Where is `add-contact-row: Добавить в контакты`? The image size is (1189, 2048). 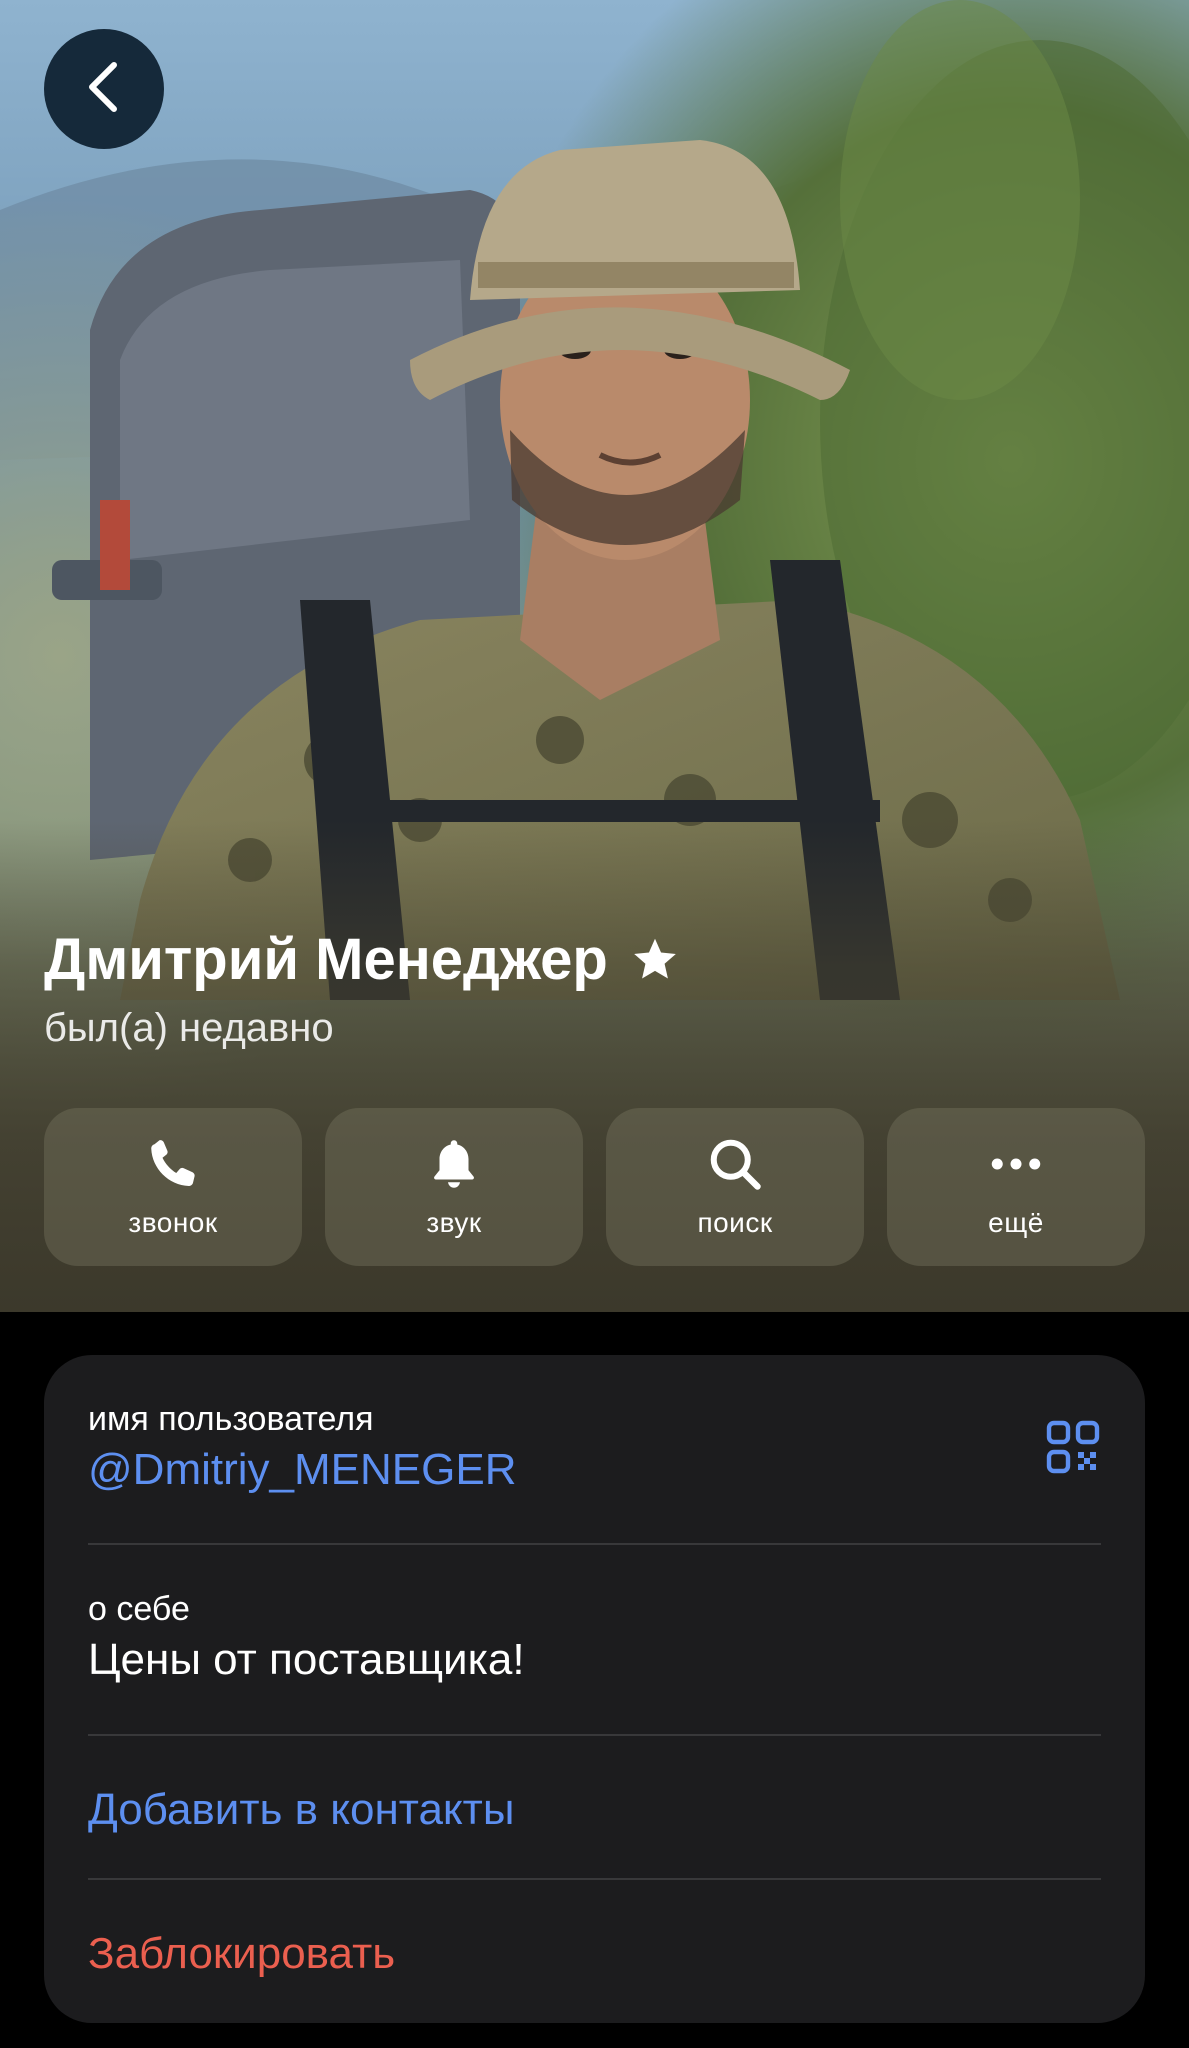
add-contact-row: Добавить в контакты is located at coordinates (594, 1810).